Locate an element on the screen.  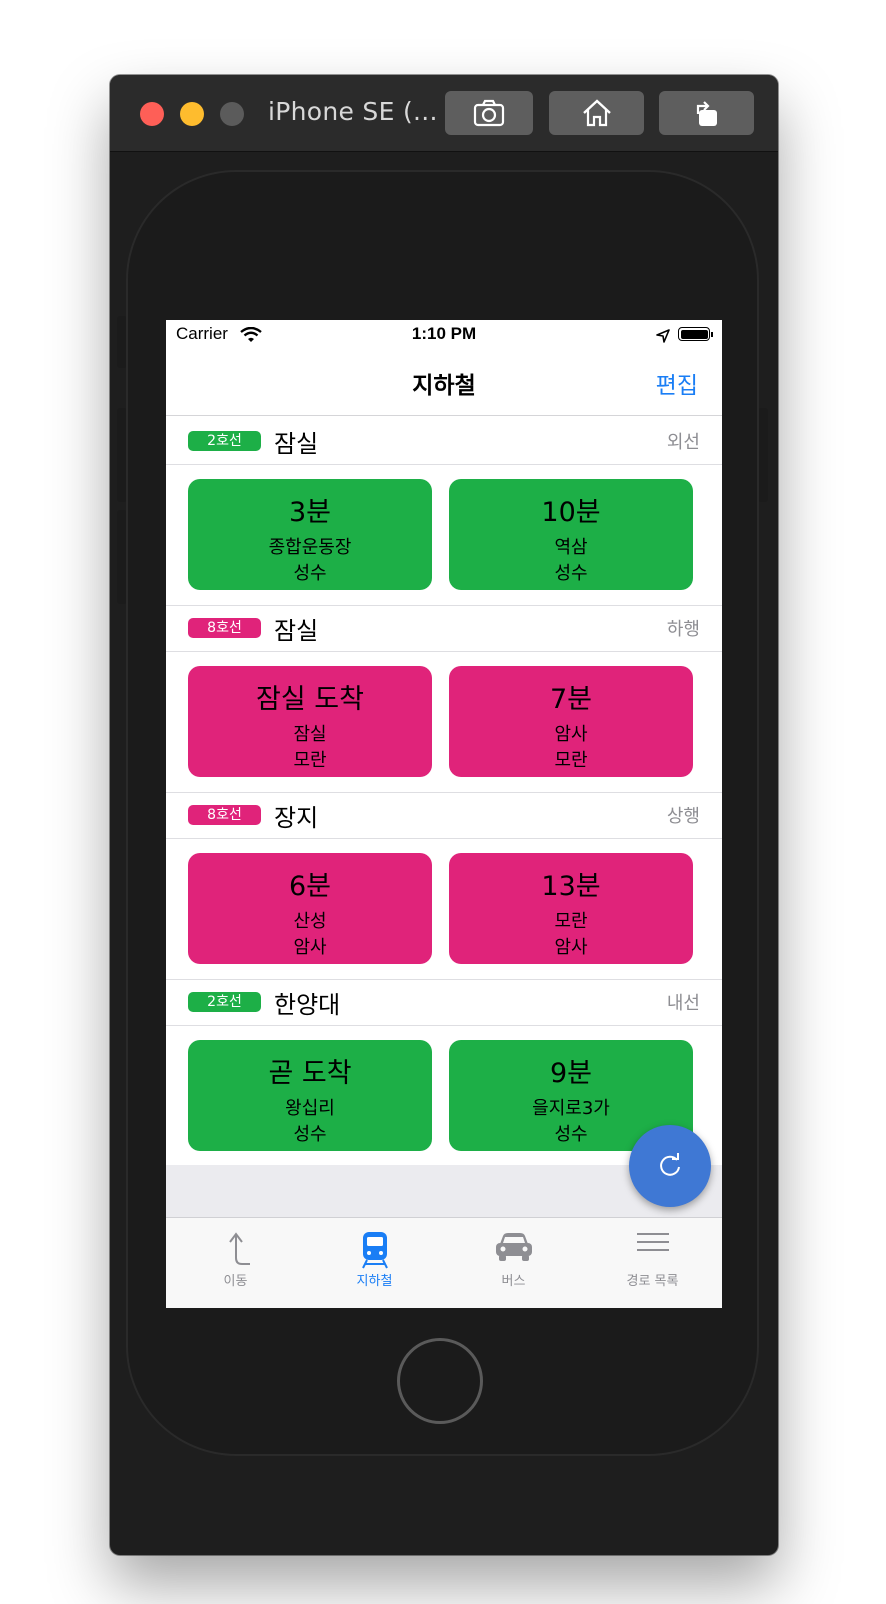
tab-label: 이동 is located at coordinates (235, 1281).